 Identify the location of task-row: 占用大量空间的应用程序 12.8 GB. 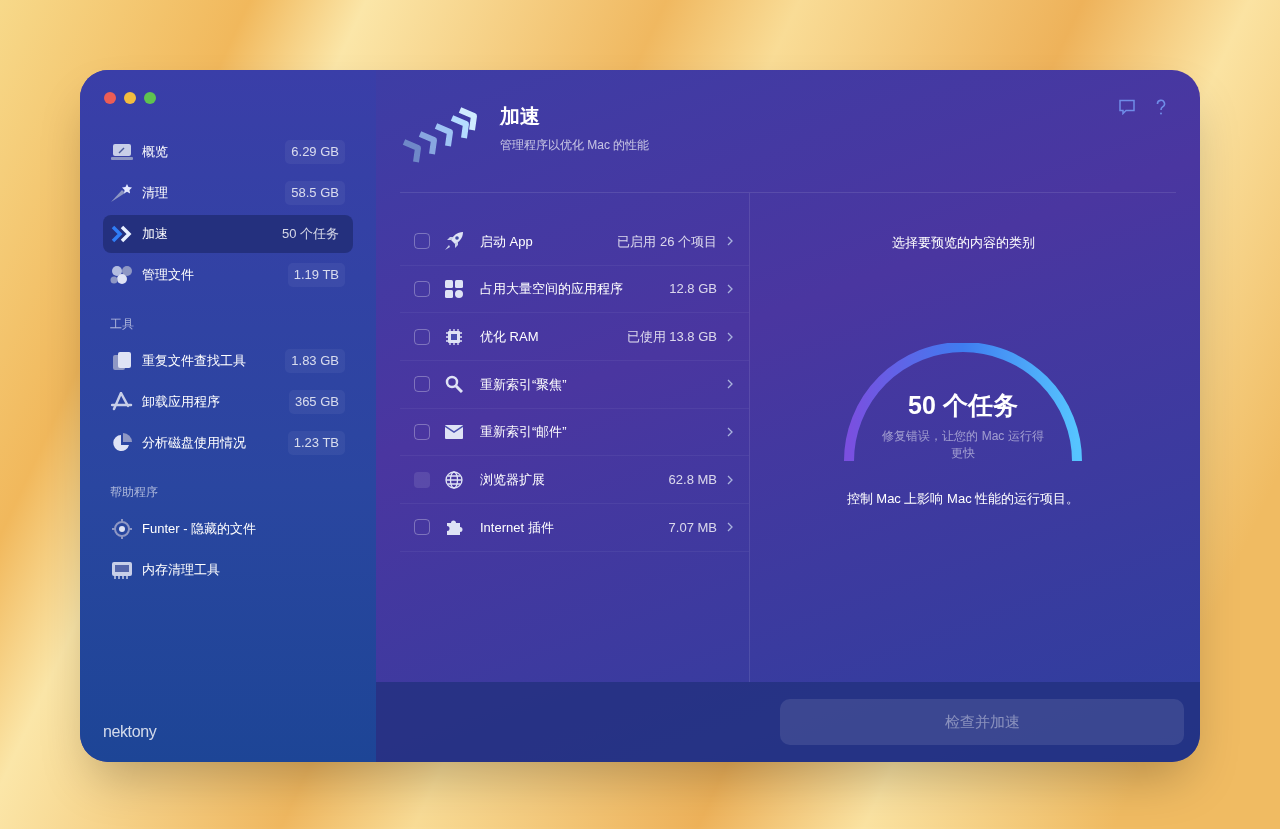
(574, 289).